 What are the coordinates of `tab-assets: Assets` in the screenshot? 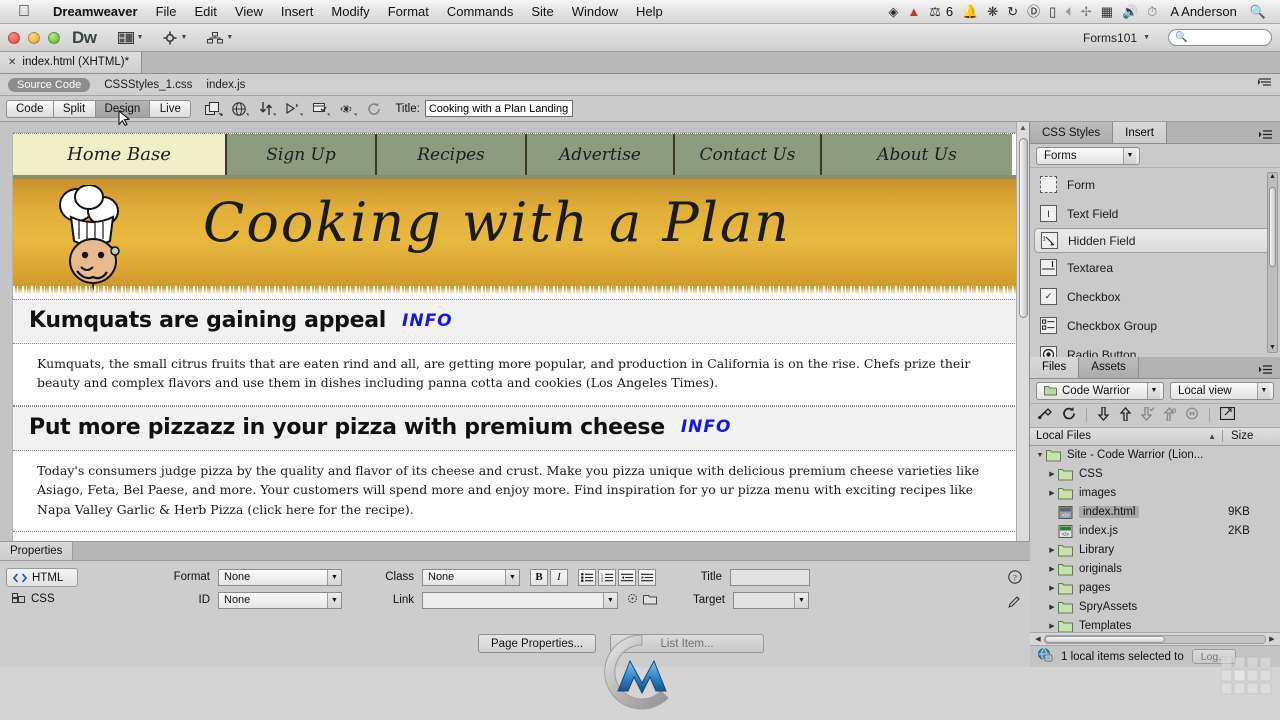 It's located at (1109, 367).